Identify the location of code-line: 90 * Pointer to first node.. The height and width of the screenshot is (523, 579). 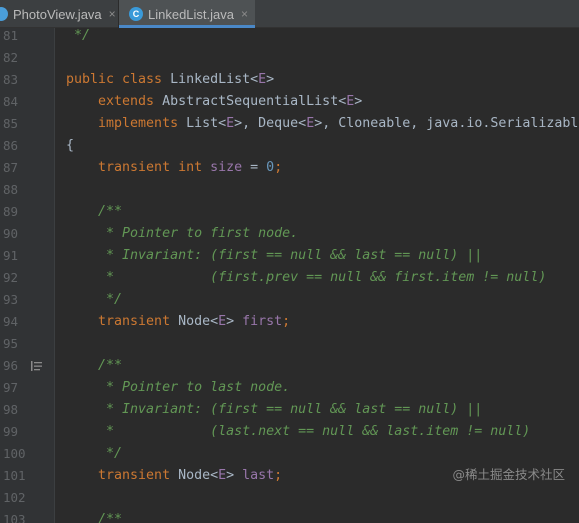
(289, 234).